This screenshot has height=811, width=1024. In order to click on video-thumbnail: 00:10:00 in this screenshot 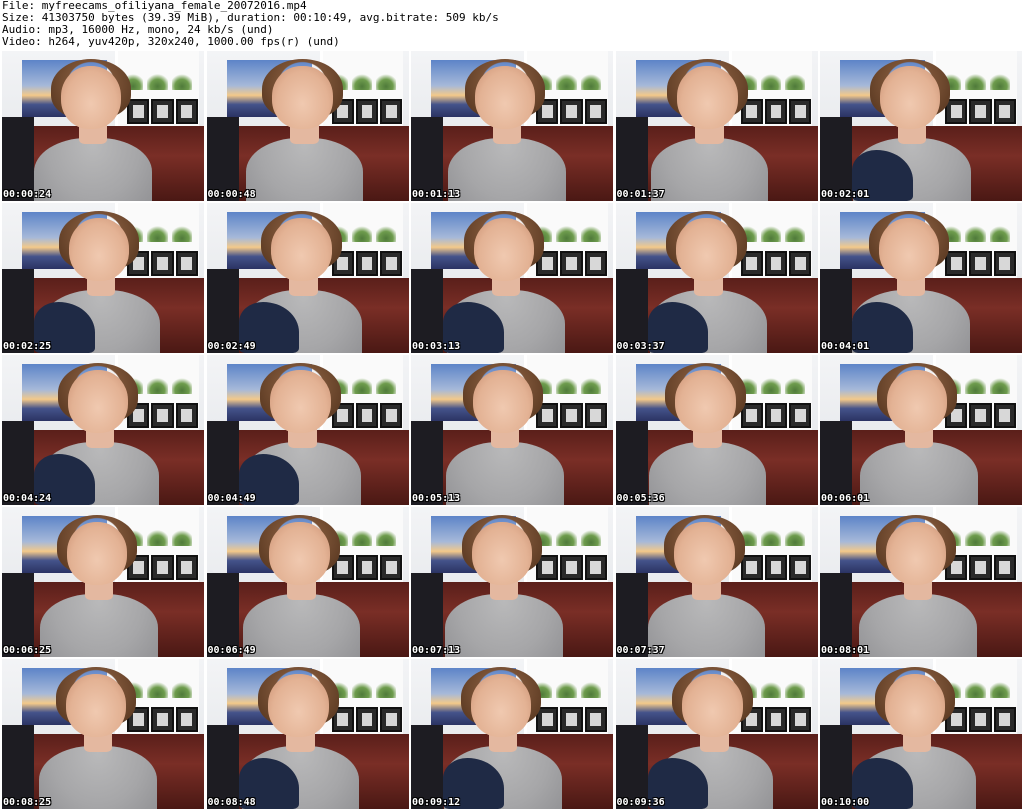, I will do `click(921, 734)`.